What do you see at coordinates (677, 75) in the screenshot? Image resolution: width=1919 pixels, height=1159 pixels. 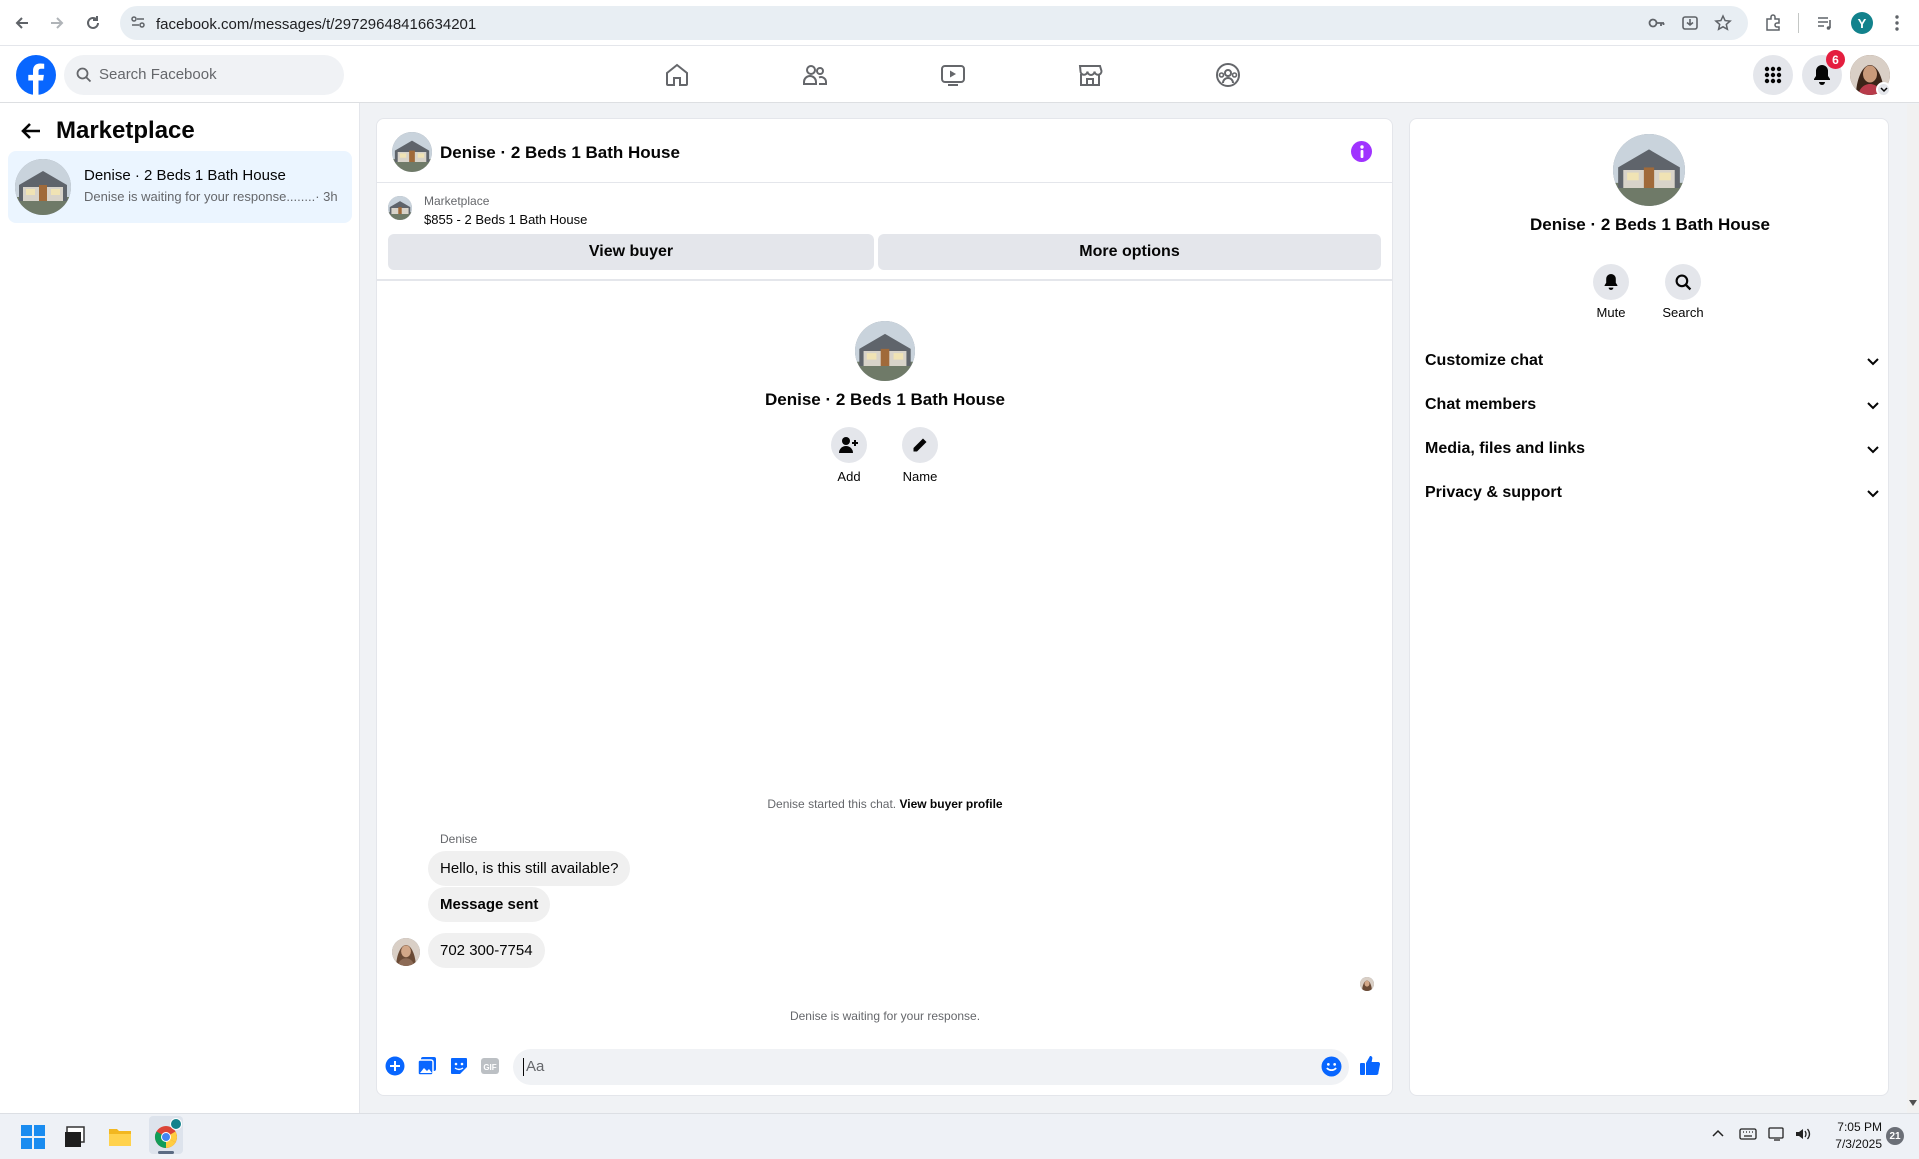 I see `home-icon` at bounding box center [677, 75].